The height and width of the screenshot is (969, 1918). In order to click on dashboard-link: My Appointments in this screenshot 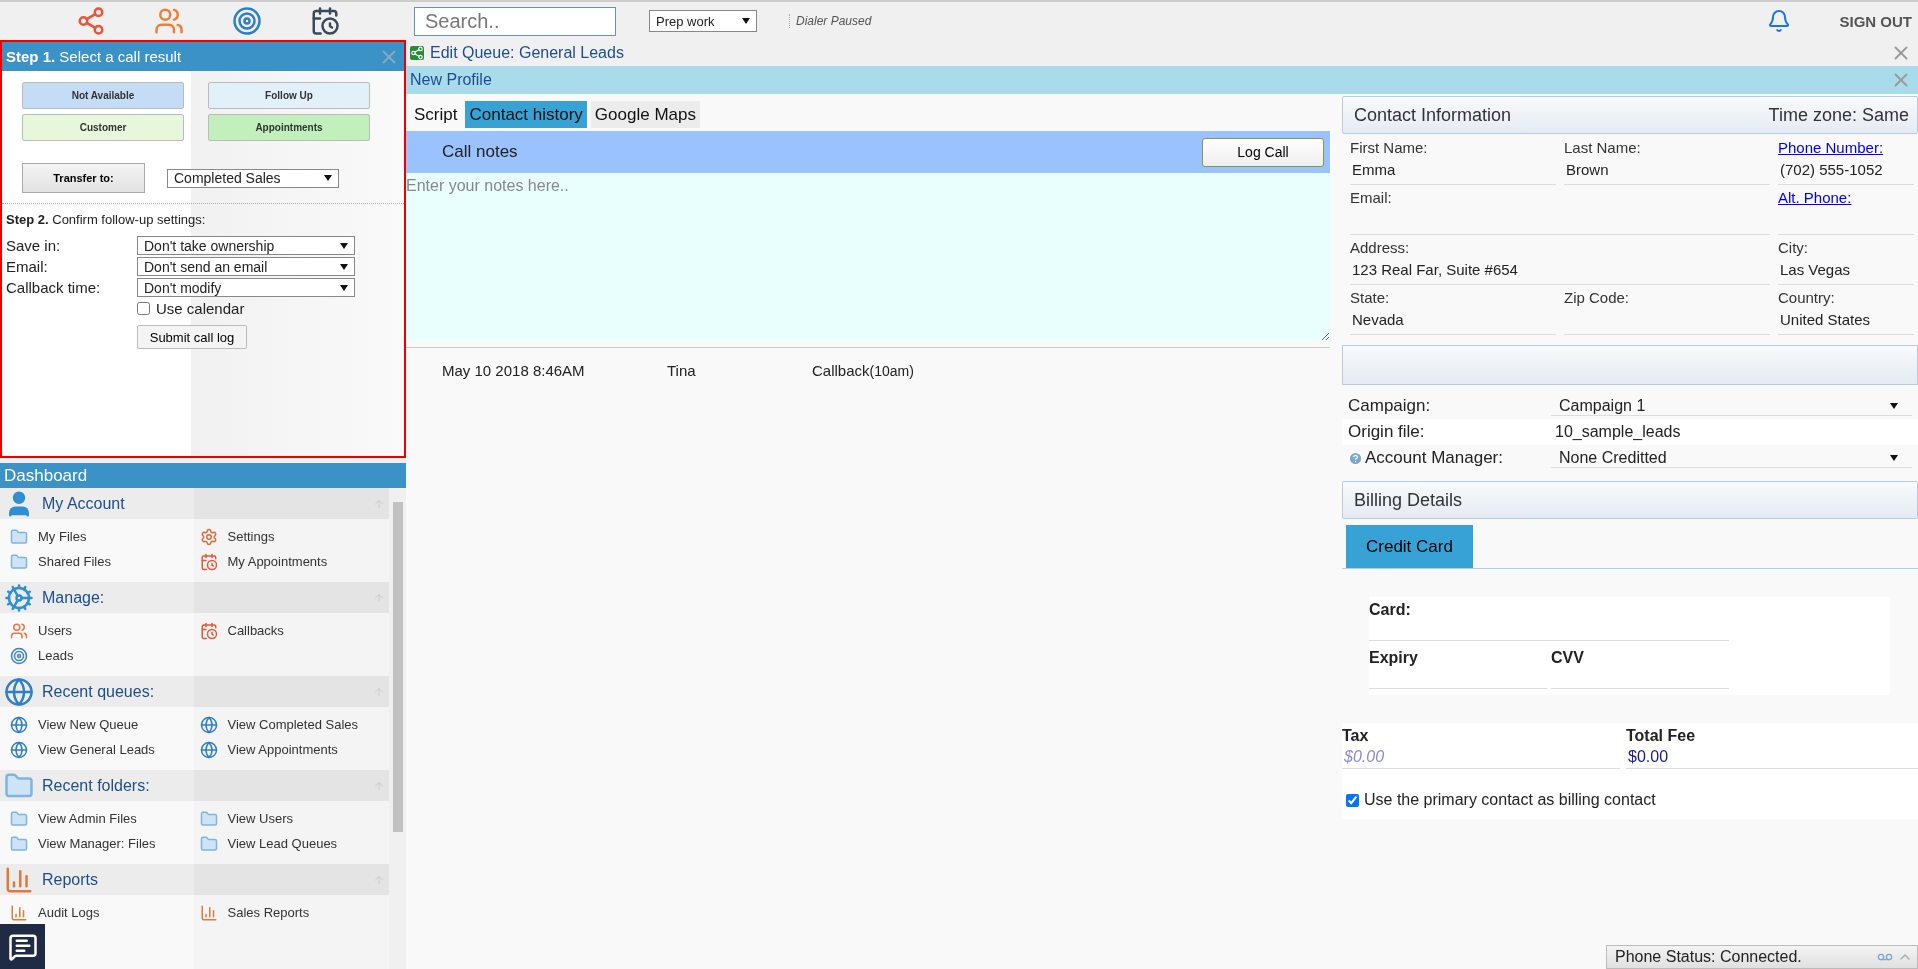, I will do `click(294, 561)`.